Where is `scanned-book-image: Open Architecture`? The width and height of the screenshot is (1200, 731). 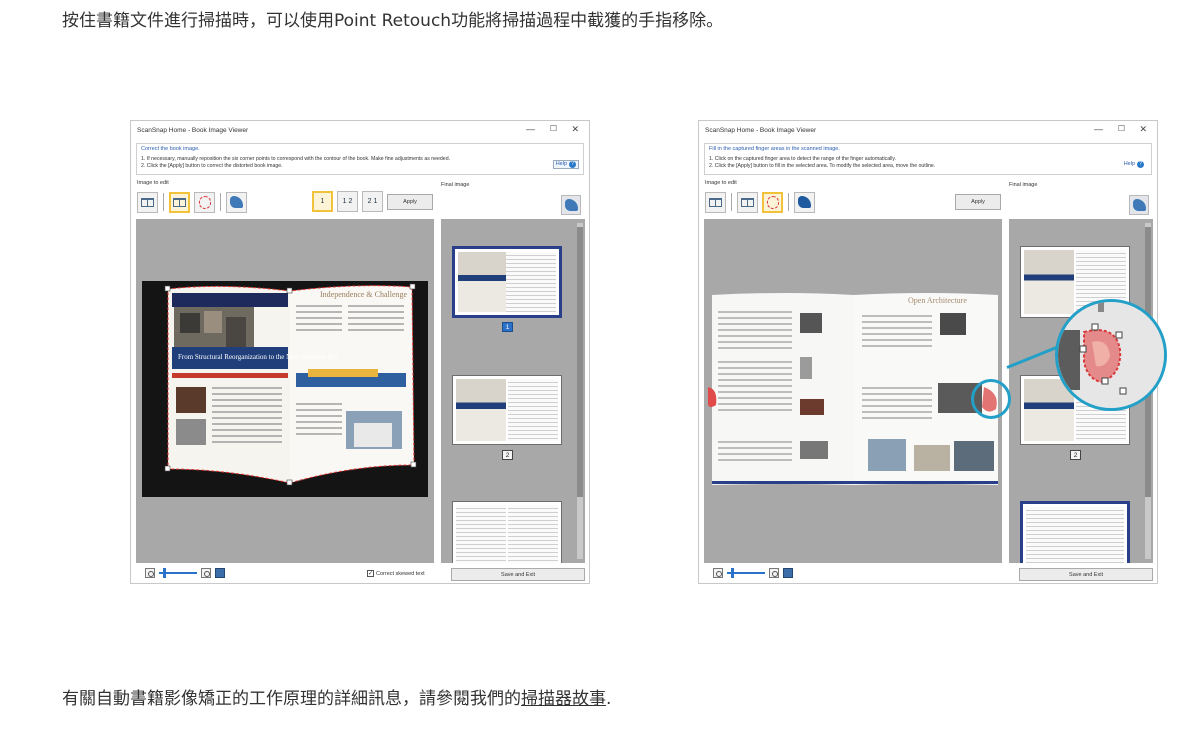
scanned-book-image: Open Architecture is located at coordinates (853, 389).